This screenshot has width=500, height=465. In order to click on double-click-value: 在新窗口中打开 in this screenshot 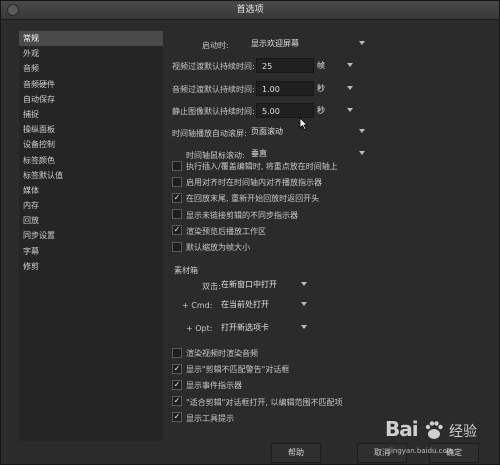, I will do `click(249, 284)`.